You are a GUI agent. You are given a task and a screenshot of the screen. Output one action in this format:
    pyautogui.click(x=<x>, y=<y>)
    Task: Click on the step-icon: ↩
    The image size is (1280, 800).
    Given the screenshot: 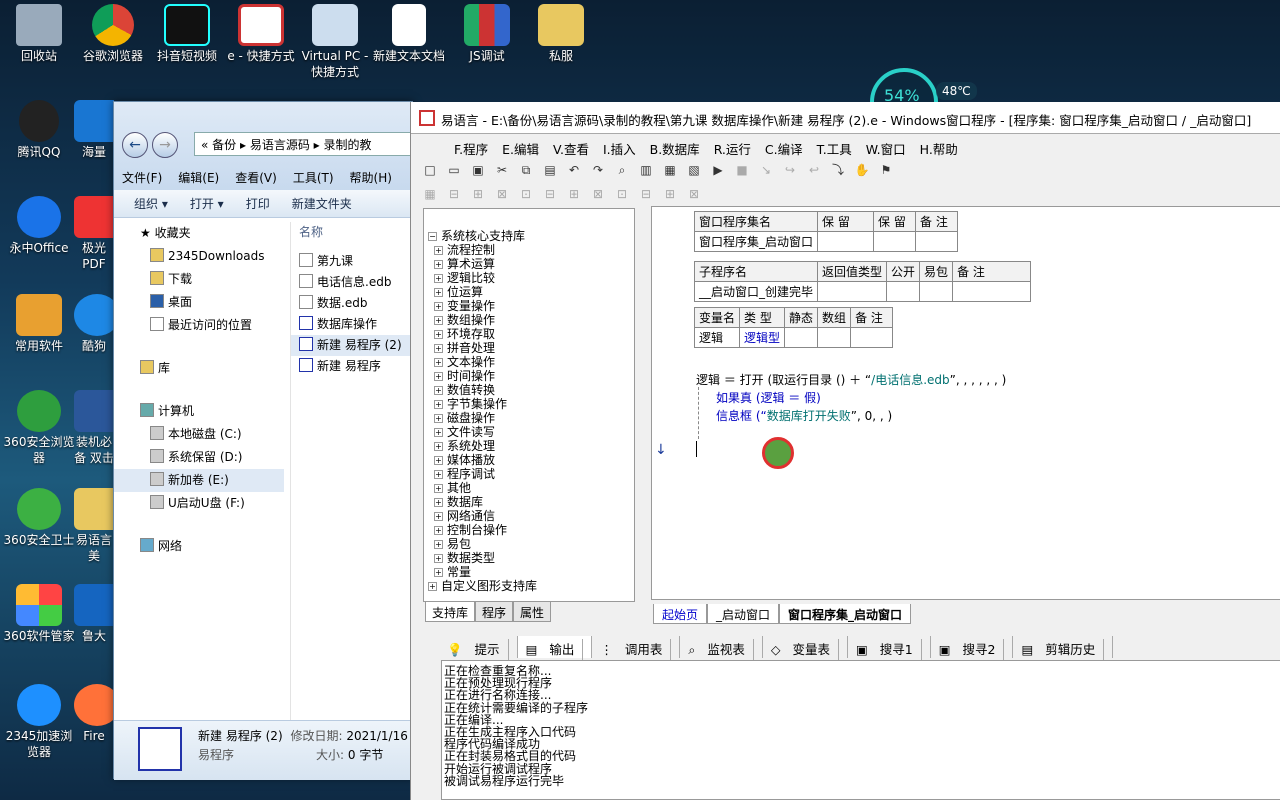 What is the action you would take?
    pyautogui.click(x=814, y=170)
    